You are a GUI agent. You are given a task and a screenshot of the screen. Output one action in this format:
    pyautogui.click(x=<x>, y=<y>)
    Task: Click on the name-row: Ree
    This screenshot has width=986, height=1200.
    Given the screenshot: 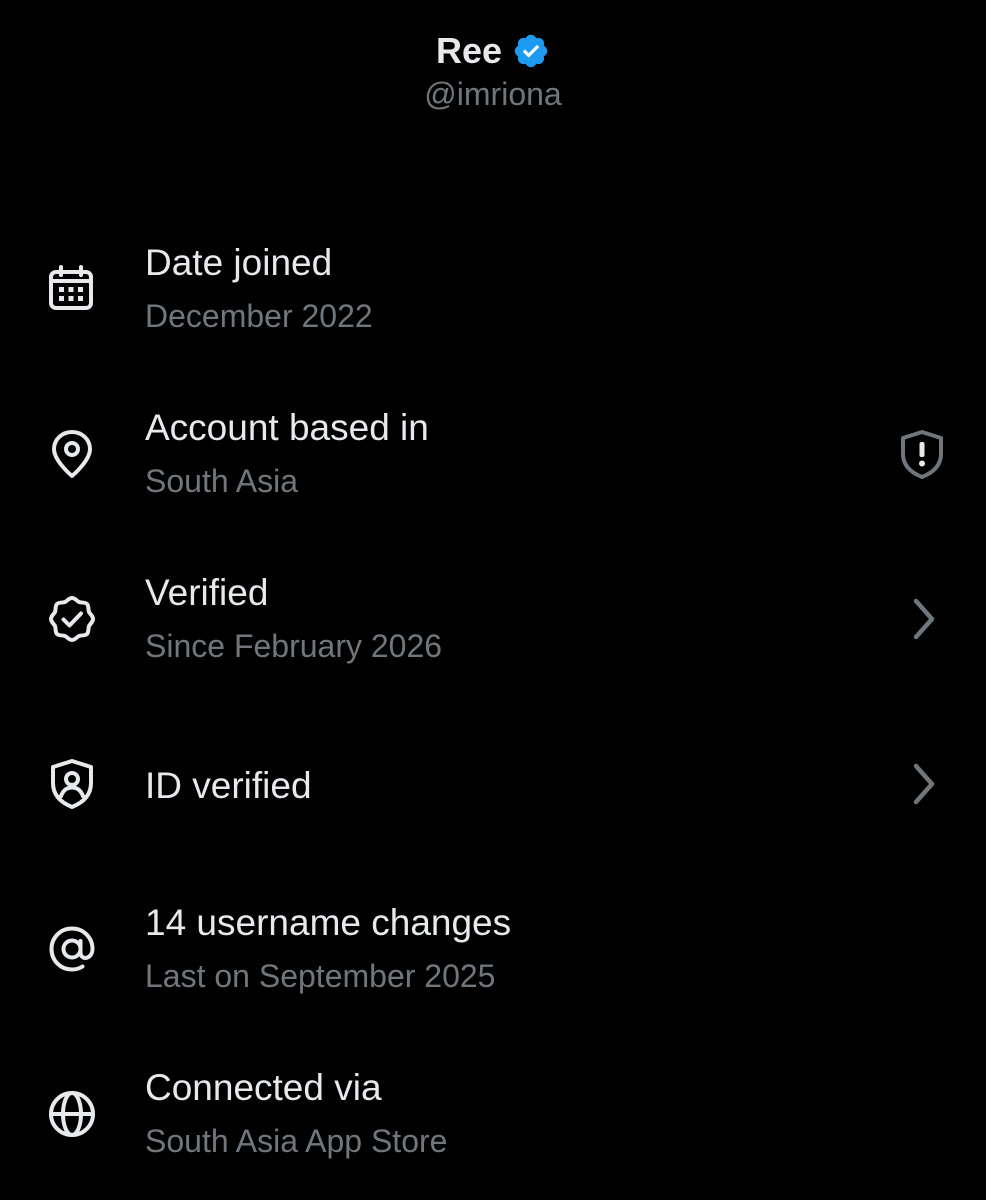 What is the action you would take?
    pyautogui.click(x=493, y=51)
    